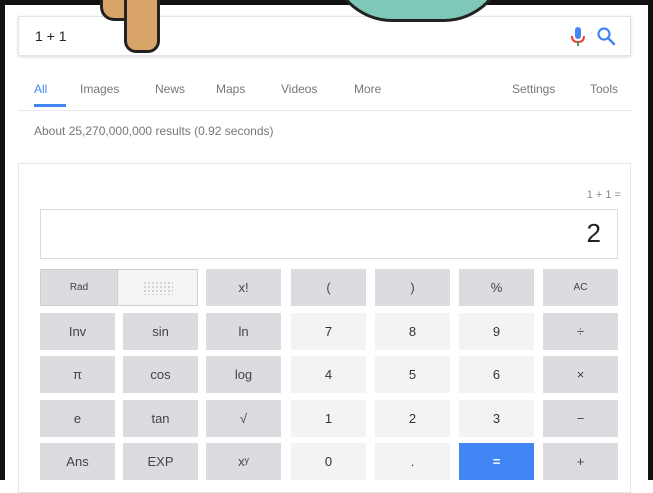  Describe the element at coordinates (160, 331) in the screenshot. I see `sin-button: sin` at that location.